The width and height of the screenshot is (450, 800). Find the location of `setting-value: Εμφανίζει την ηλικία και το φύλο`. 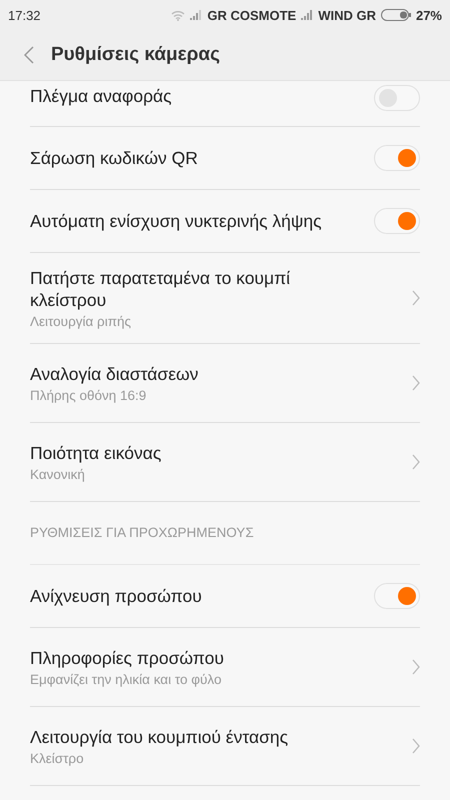

setting-value: Εμφανίζει την ηλικία και το φύλο is located at coordinates (126, 679).